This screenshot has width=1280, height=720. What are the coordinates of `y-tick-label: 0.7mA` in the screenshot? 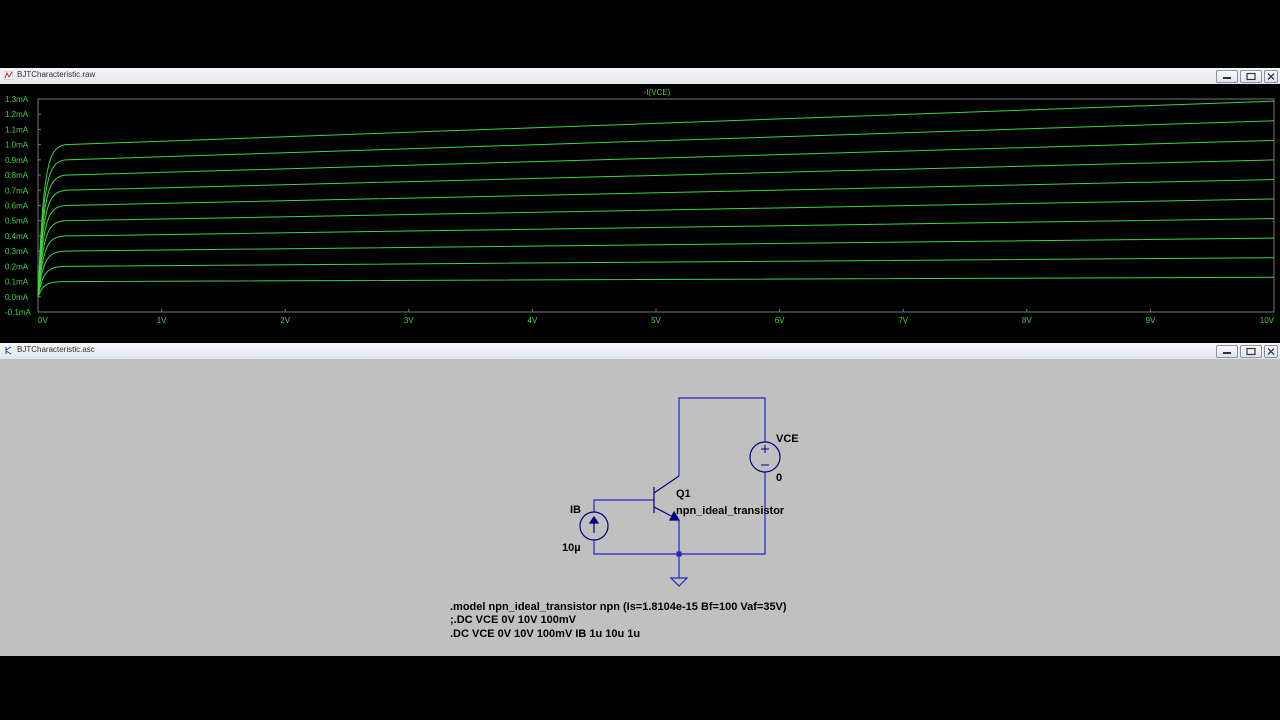 It's located at (17, 190).